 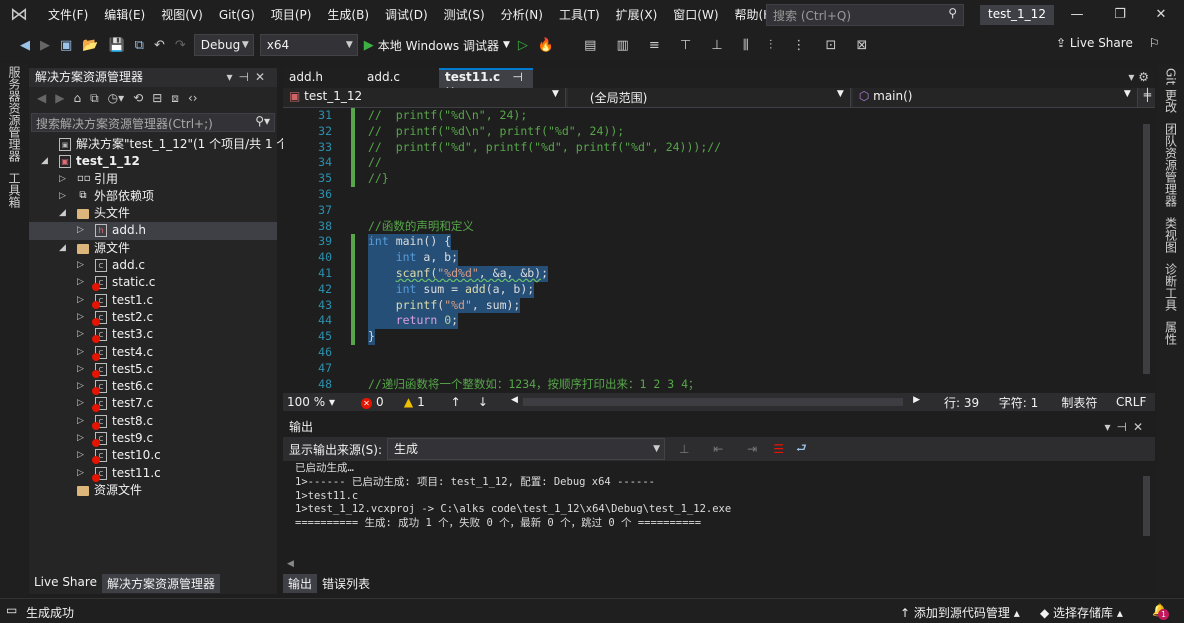 What do you see at coordinates (237, 15) in the screenshot?
I see `menu-item: Git(G)` at bounding box center [237, 15].